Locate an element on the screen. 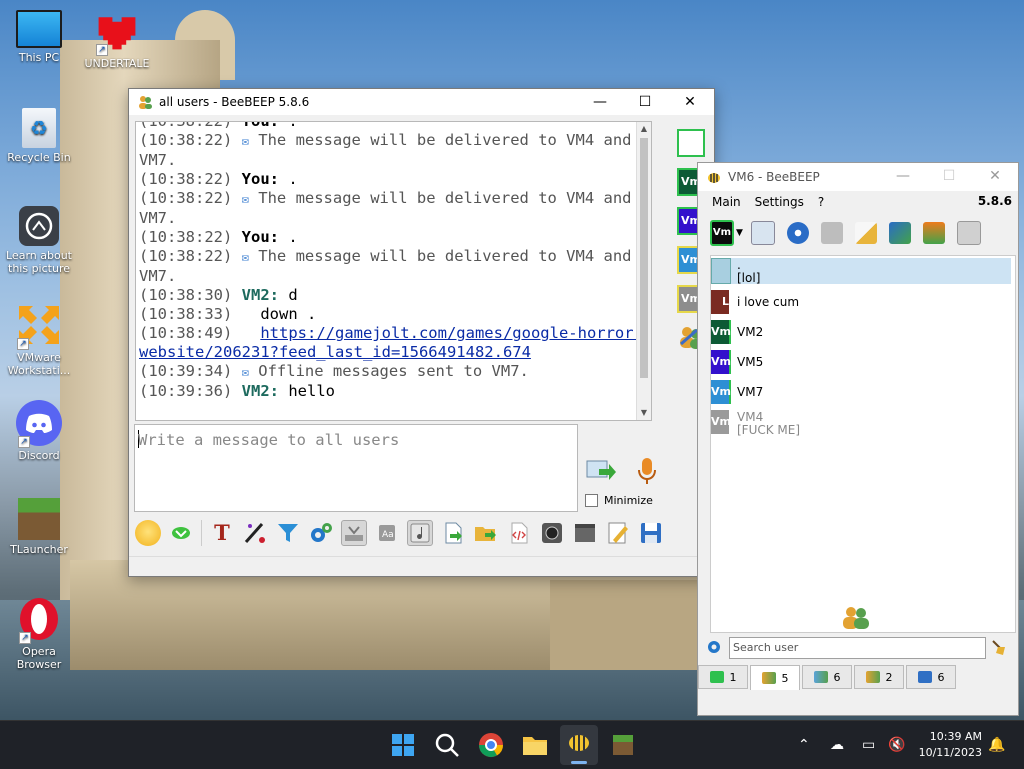 The image size is (1024, 769). maximize-button: ☐ is located at coordinates (645, 102).